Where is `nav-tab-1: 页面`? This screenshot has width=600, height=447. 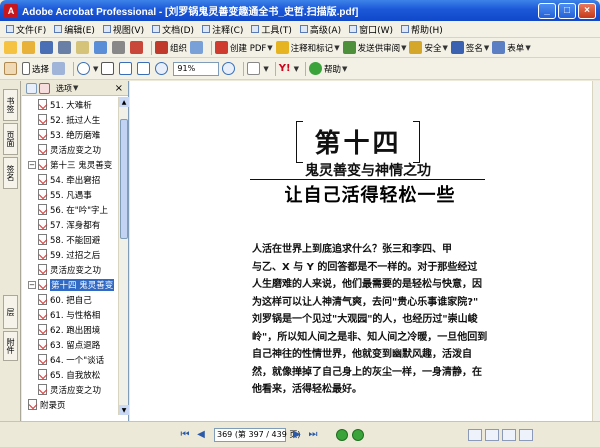 nav-tab-1: 页面 is located at coordinates (10, 139).